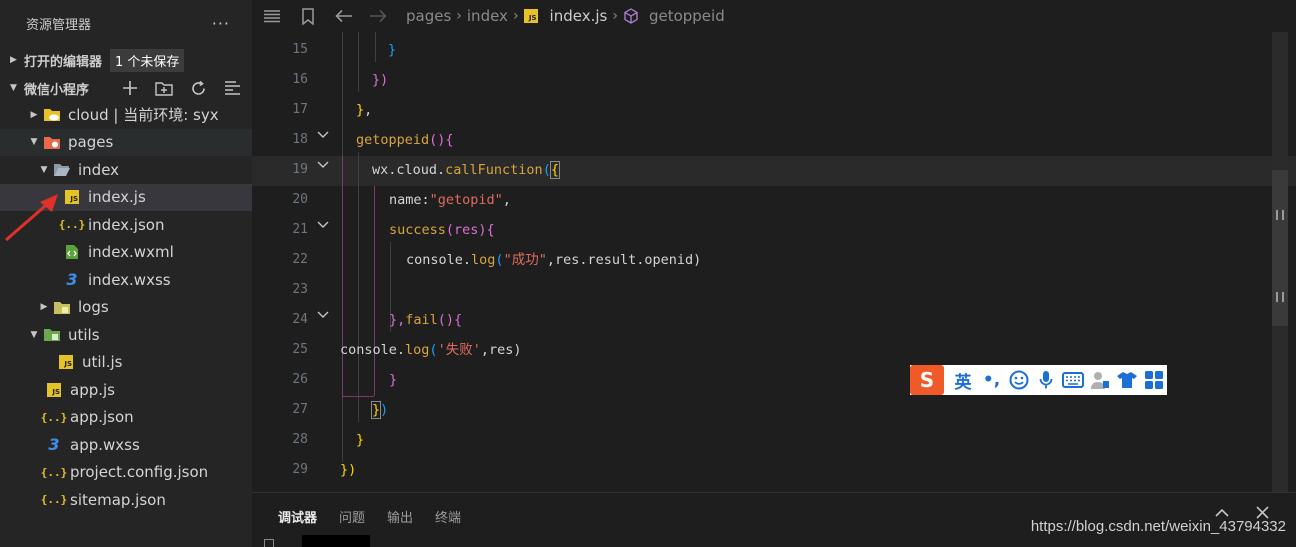  I want to click on tree-item-project-config: {..} project.config.json, so click(126, 473).